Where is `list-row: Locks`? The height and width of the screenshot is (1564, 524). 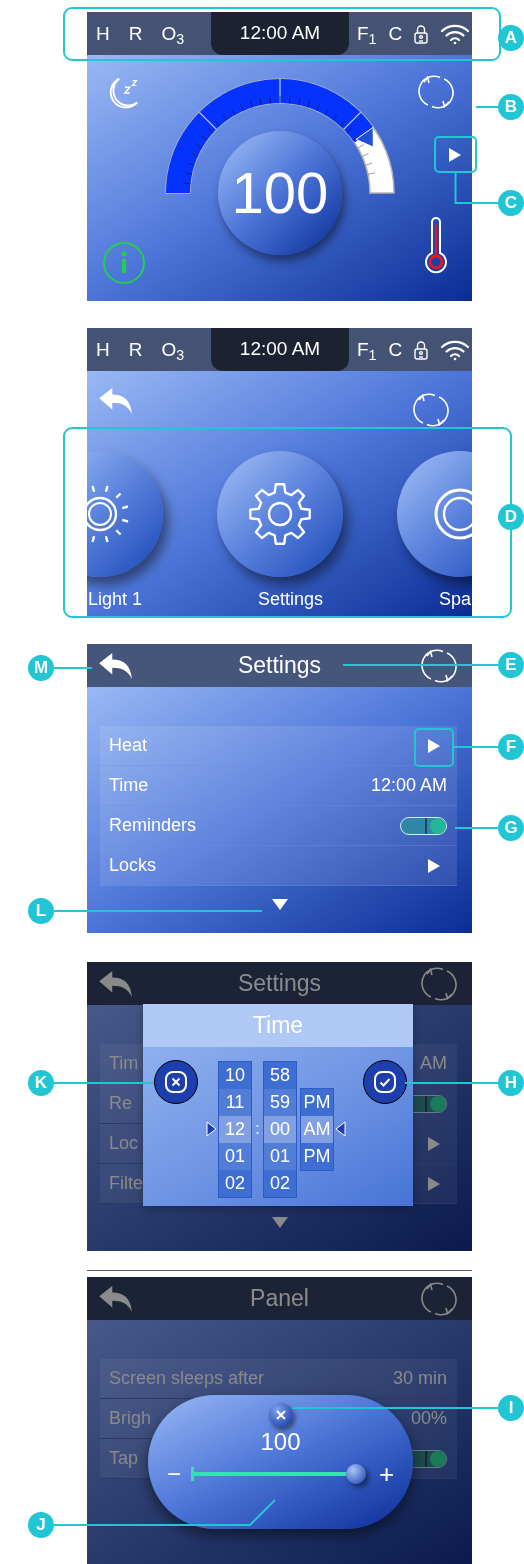
list-row: Locks is located at coordinates (278, 866).